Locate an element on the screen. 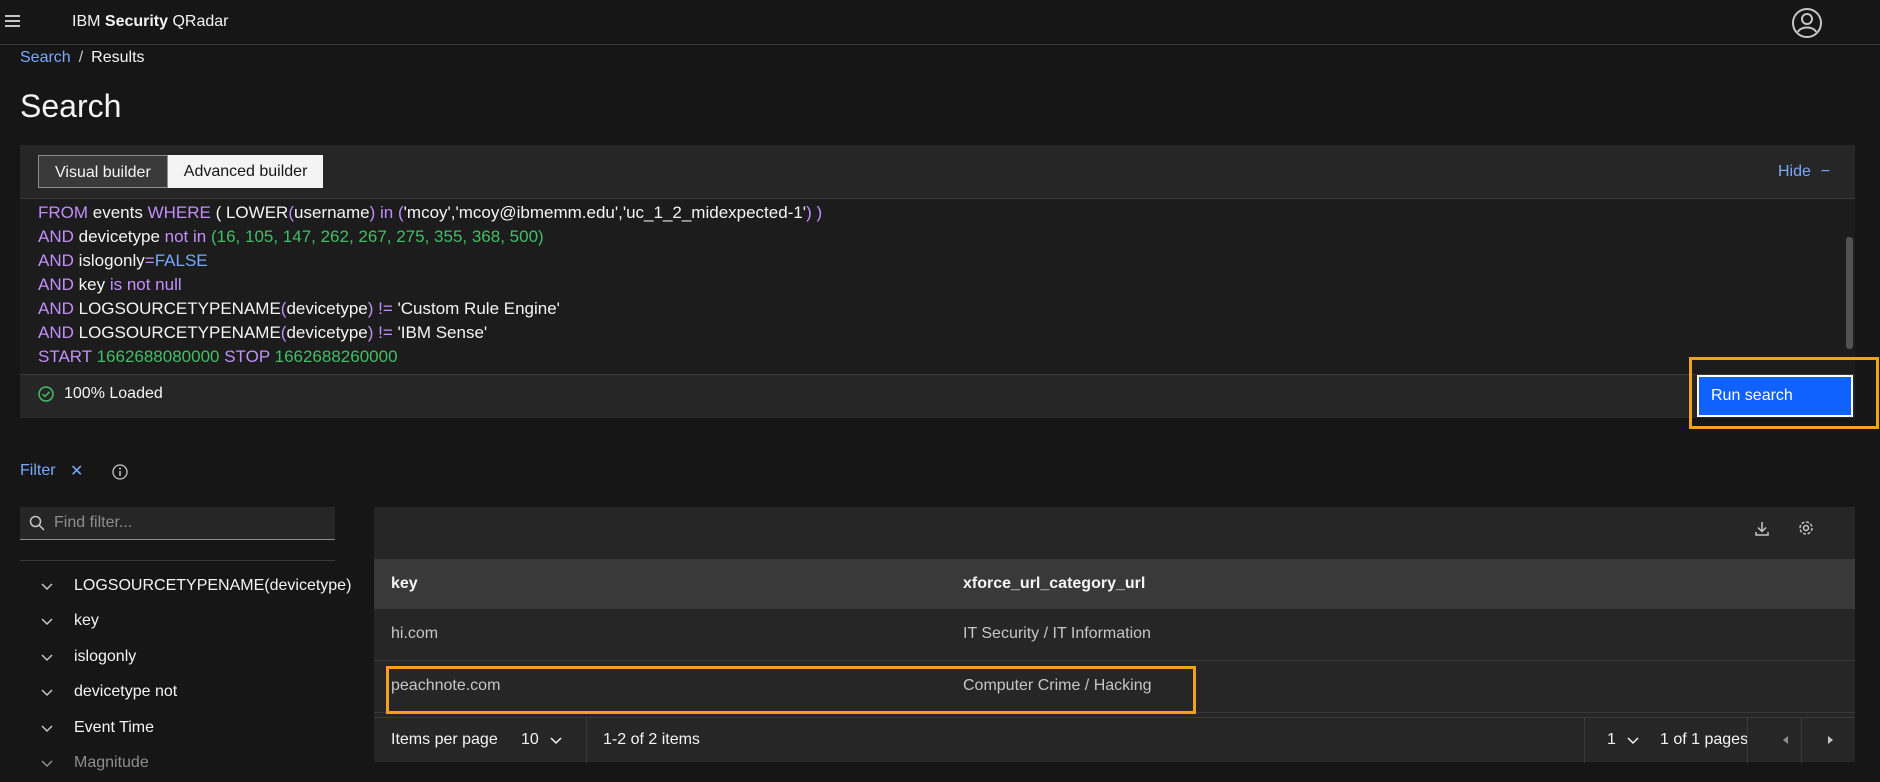  filter-facet-item: islogonly is located at coordinates (88, 657).